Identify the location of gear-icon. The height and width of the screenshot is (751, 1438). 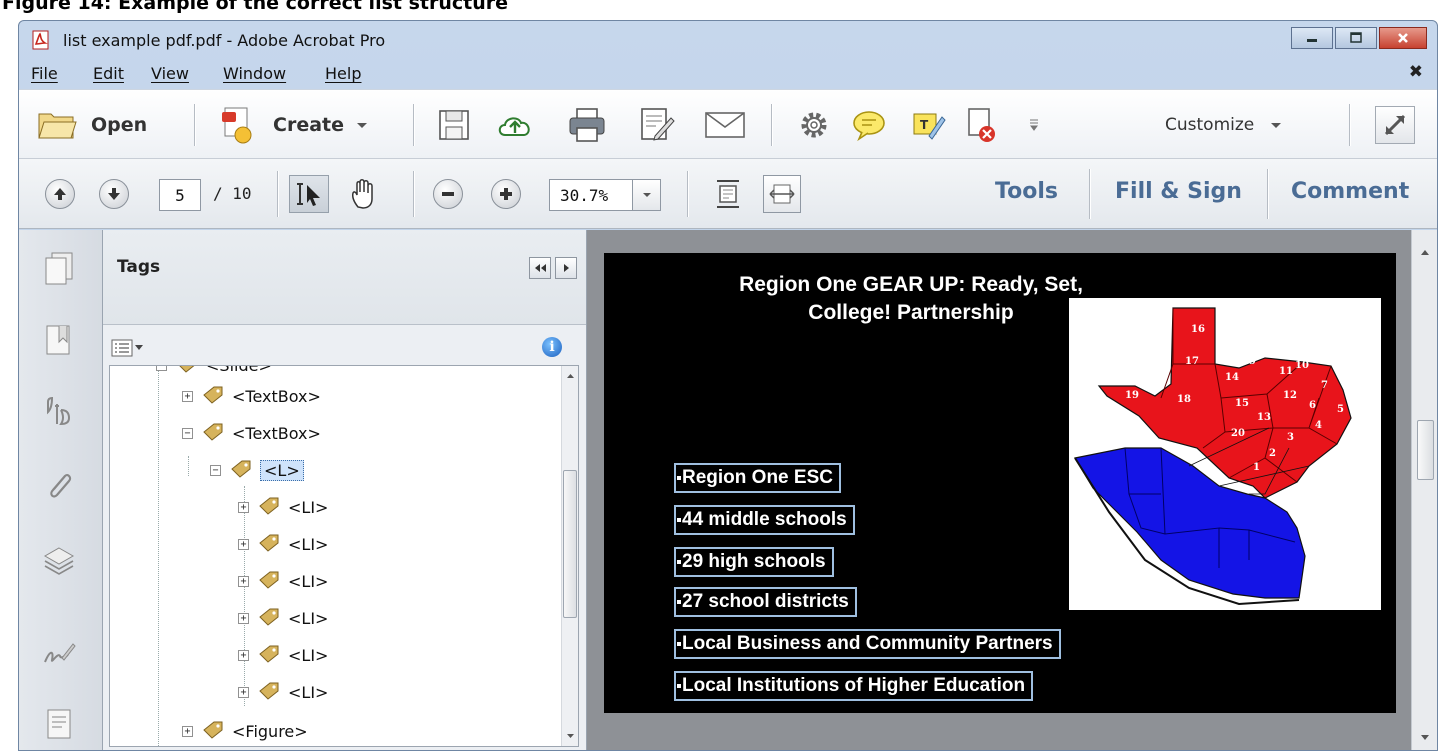
(814, 125).